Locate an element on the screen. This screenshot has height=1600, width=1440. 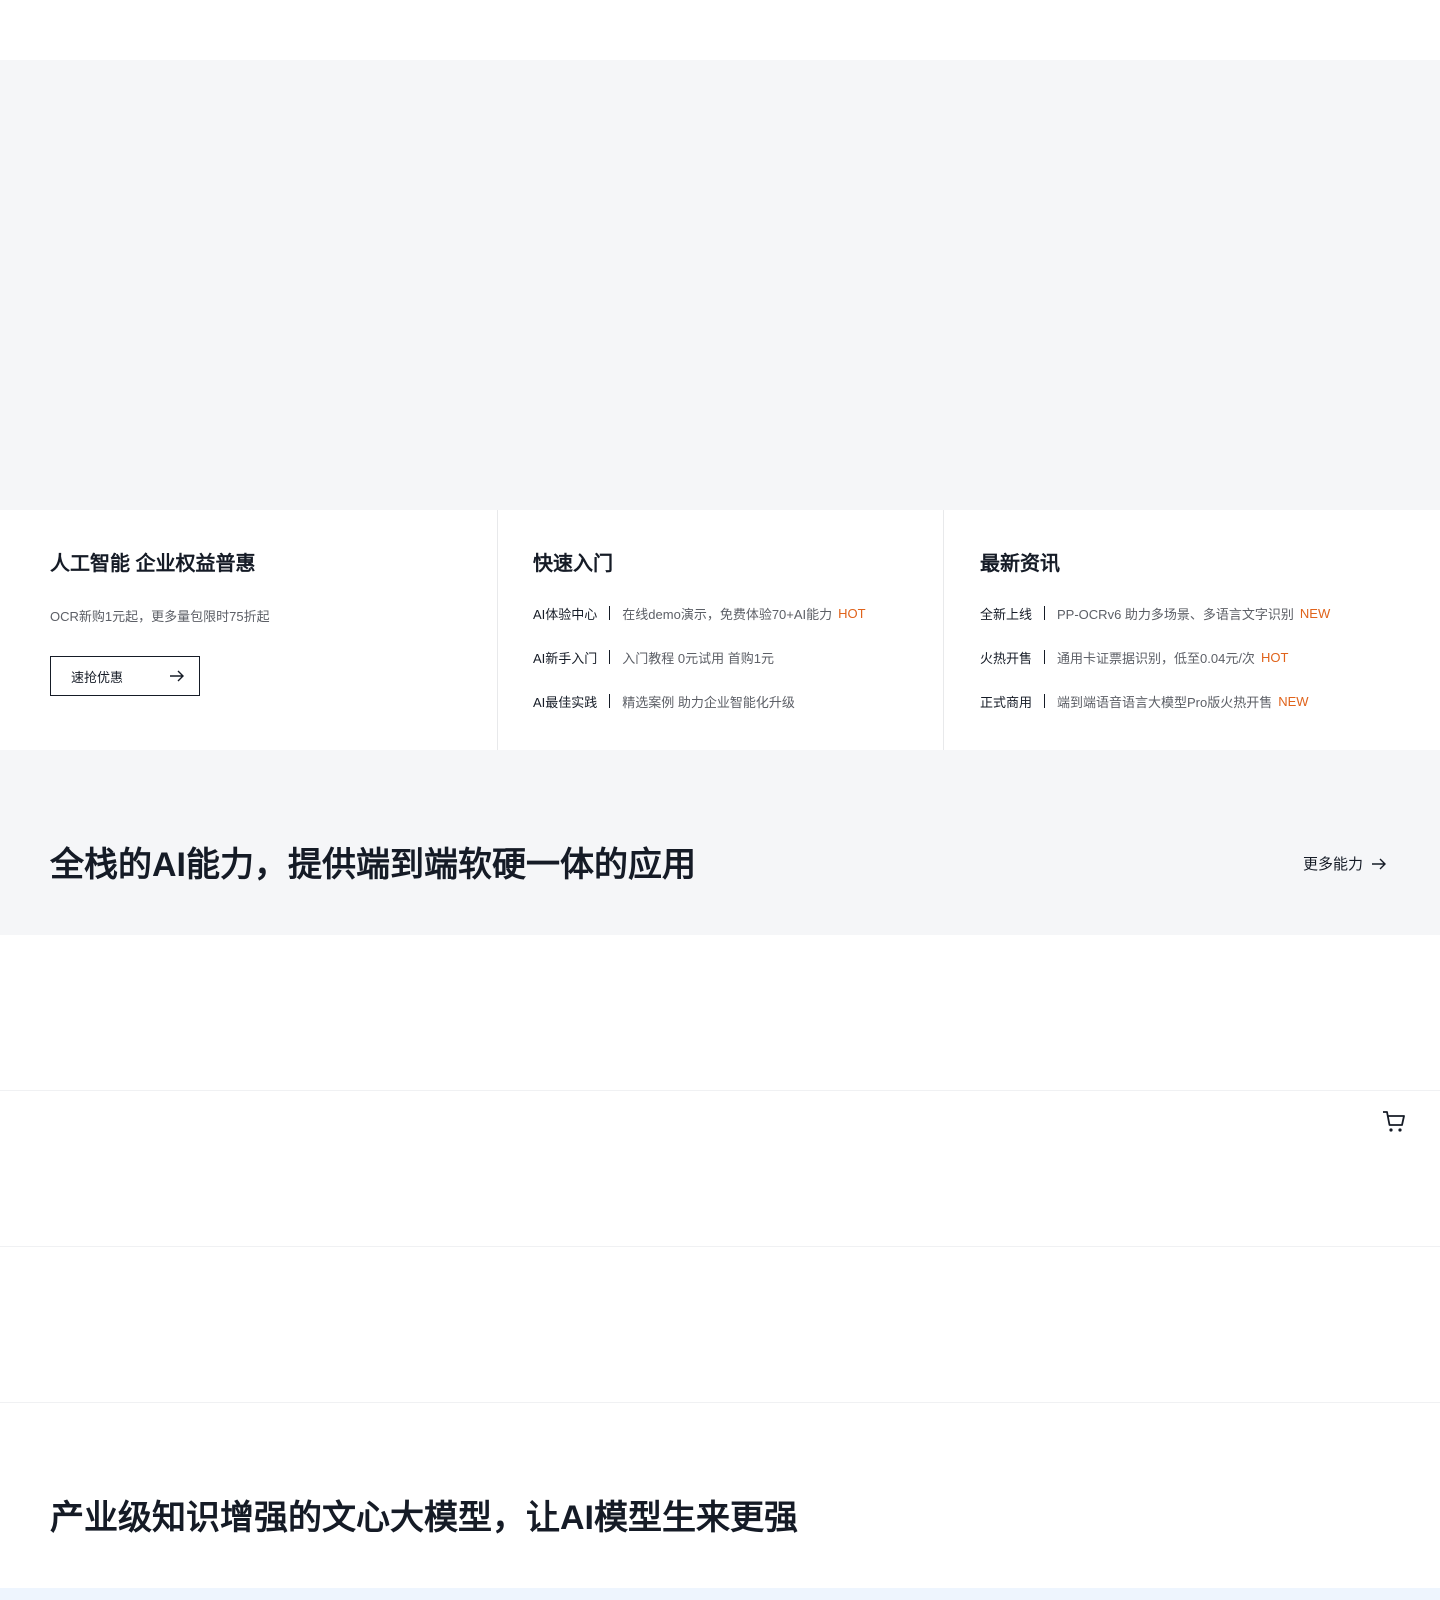
ability-section-header: 全栈的AI能力，提供端到端软硬一体的应用 更多能力 is located at coordinates (720, 842).